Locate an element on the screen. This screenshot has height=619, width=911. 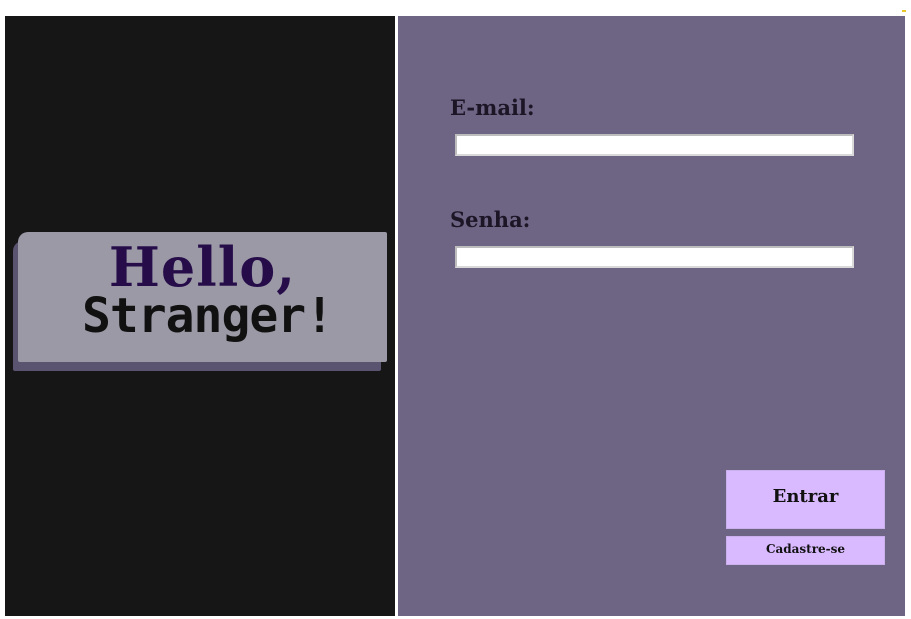
window-corner-marker is located at coordinates (904, 11).